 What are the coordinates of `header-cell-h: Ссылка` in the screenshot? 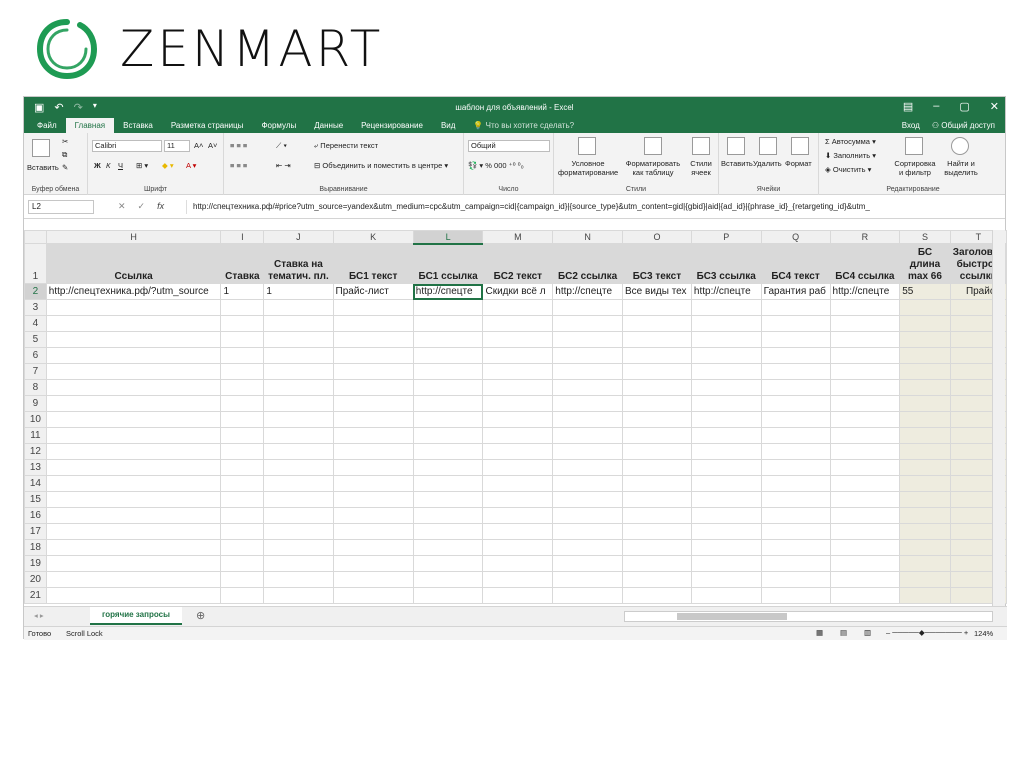 It's located at (133, 263).